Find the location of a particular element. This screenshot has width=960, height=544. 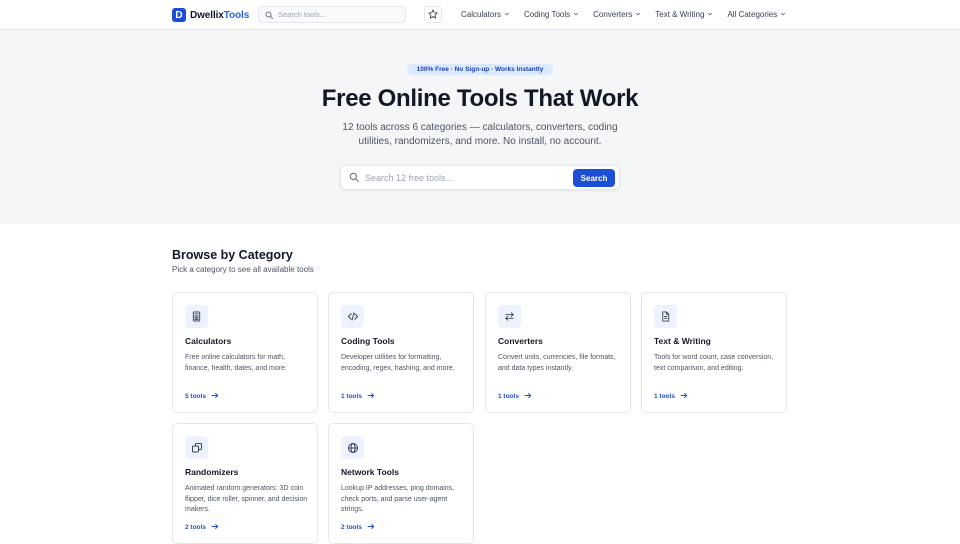

nav-item-converters: Converters is located at coordinates (617, 14).